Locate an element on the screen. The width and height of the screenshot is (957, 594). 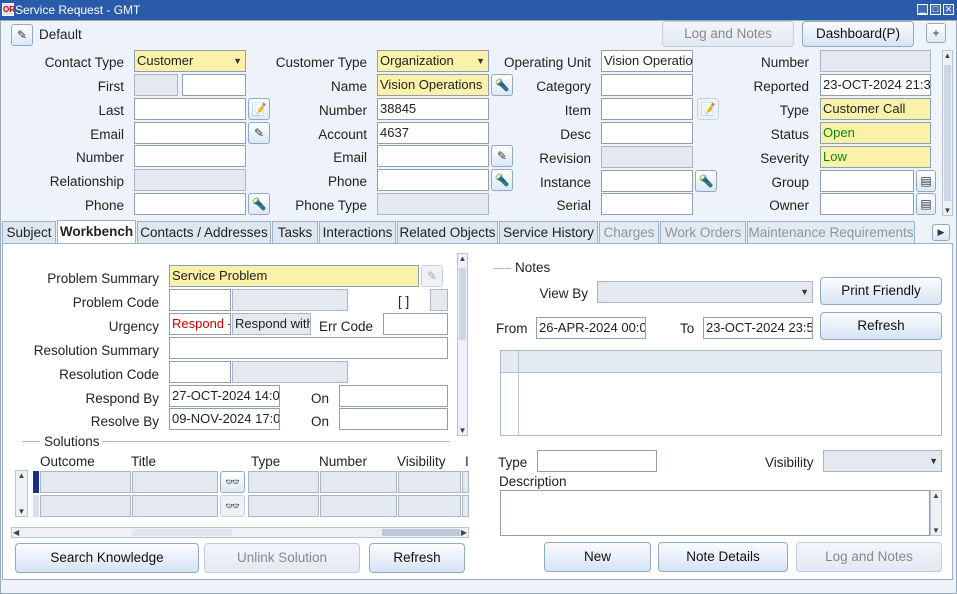
request-number-field is located at coordinates (875, 61).